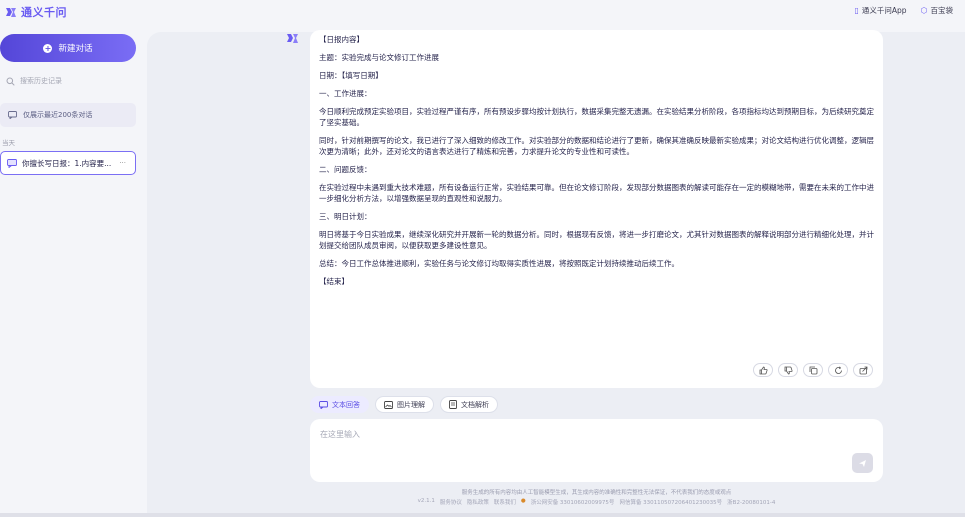  What do you see at coordinates (68, 81) in the screenshot?
I see `history-search-input: 搜索历史记录` at bounding box center [68, 81].